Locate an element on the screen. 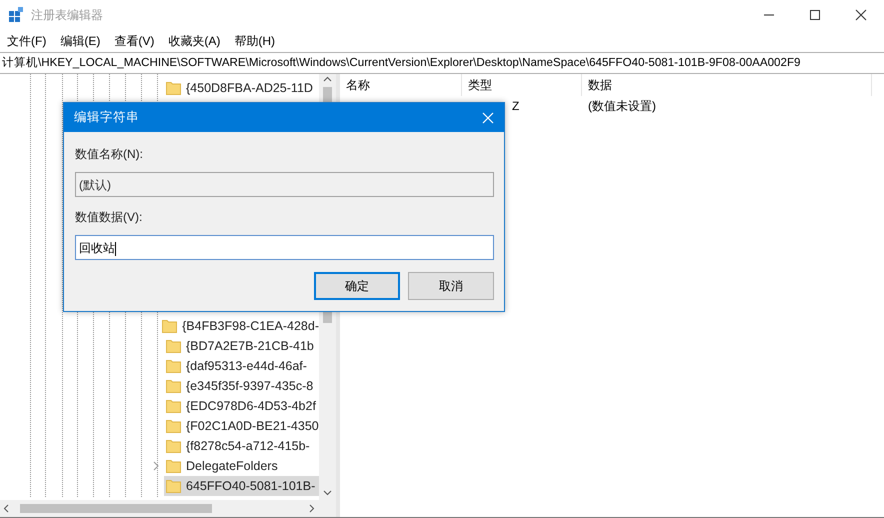 The width and height of the screenshot is (884, 518). column-header: 类型 is located at coordinates (522, 85).